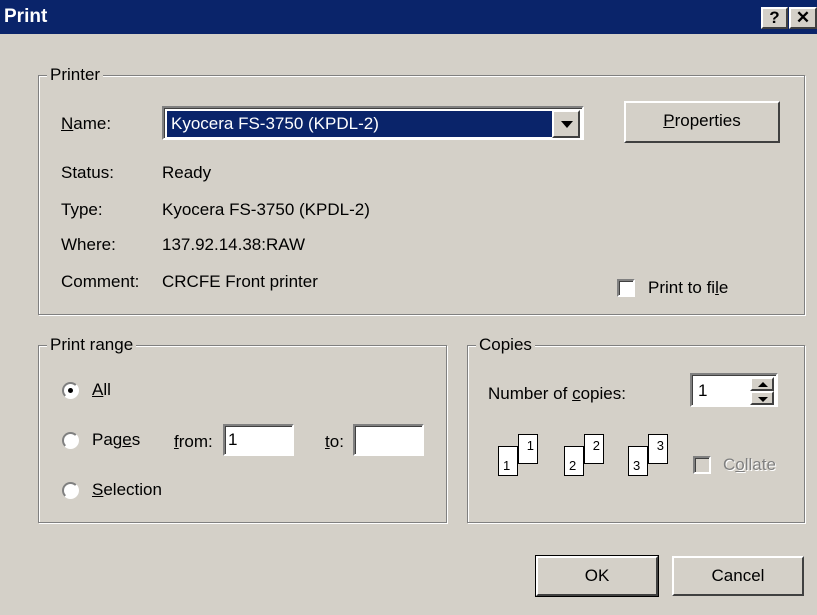 The width and height of the screenshot is (817, 615). What do you see at coordinates (82, 209) in the screenshot?
I see `type-label: Type:` at bounding box center [82, 209].